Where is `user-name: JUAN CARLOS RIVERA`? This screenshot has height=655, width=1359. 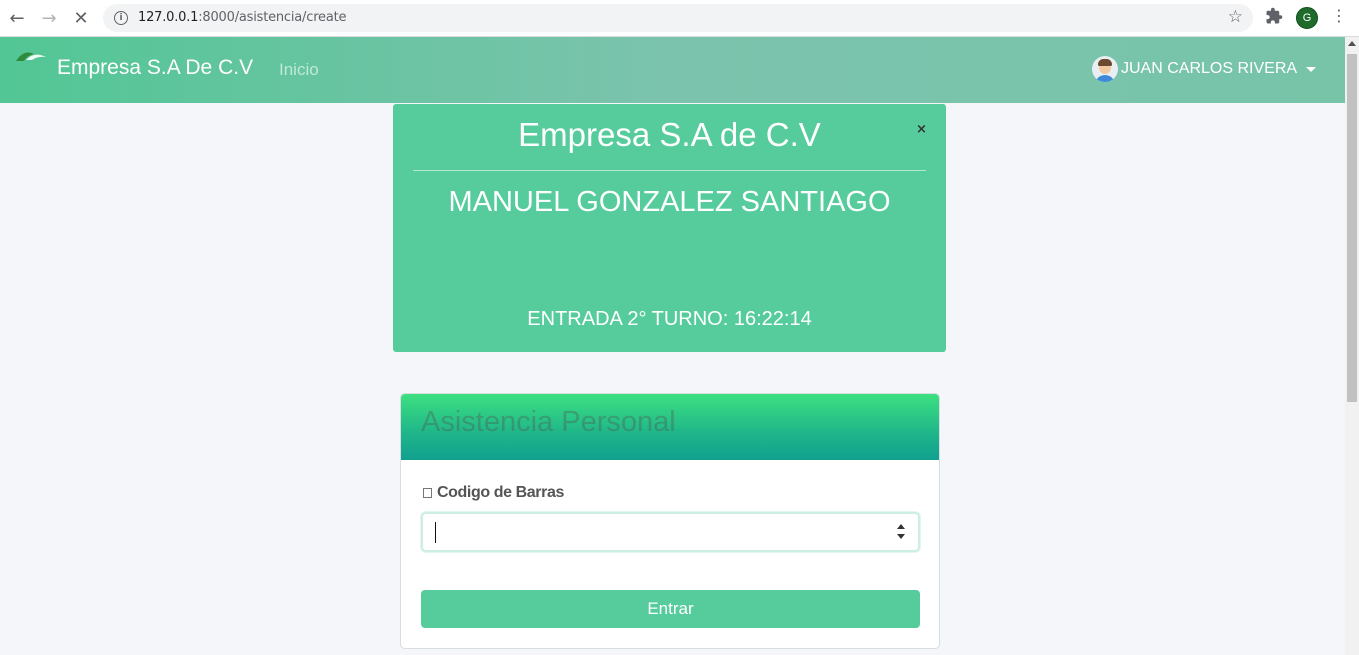 user-name: JUAN CARLOS RIVERA is located at coordinates (1209, 68).